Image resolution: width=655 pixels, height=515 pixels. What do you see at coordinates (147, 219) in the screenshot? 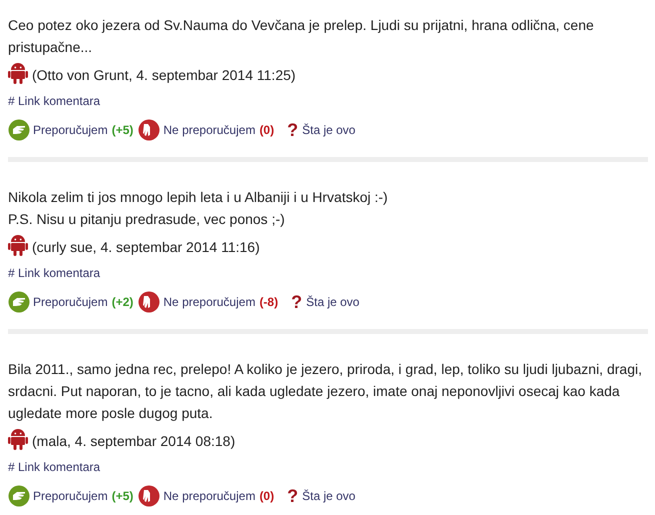
I see `comment-text: P.S. Nisu u pitanju predrasude, vec ponos ;-)` at bounding box center [147, 219].